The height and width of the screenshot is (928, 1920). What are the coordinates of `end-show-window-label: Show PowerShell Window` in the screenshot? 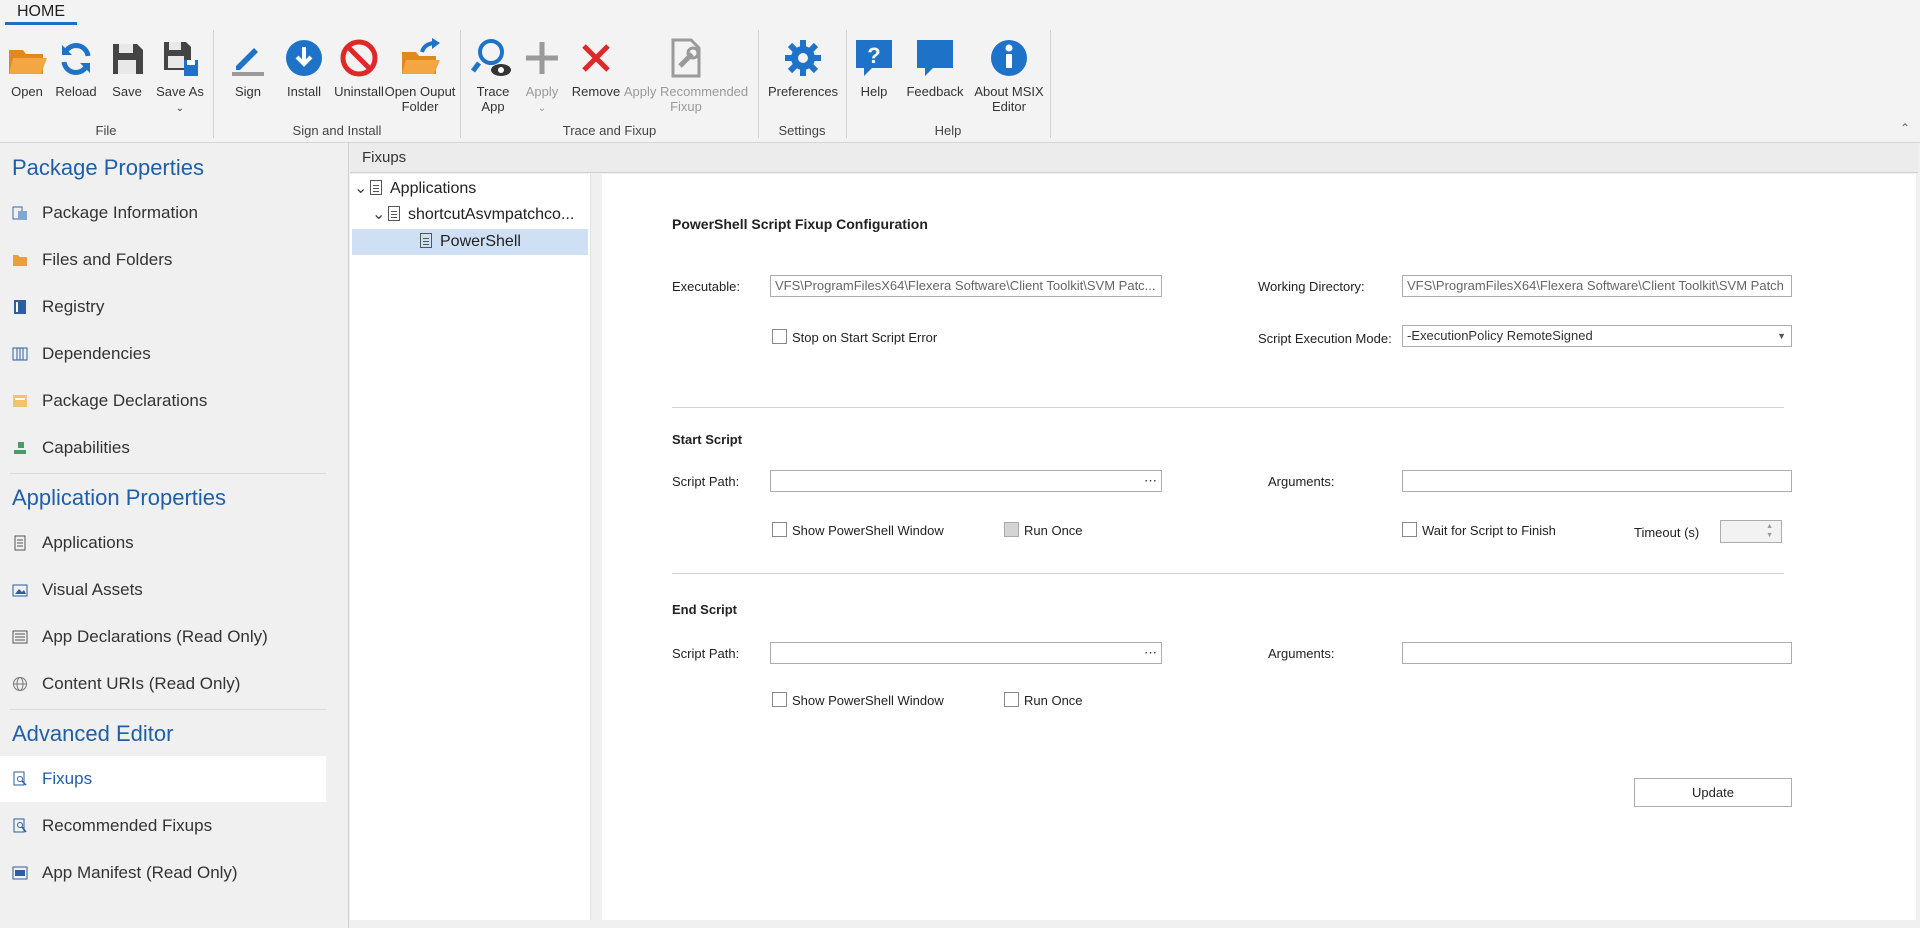 It's located at (868, 700).